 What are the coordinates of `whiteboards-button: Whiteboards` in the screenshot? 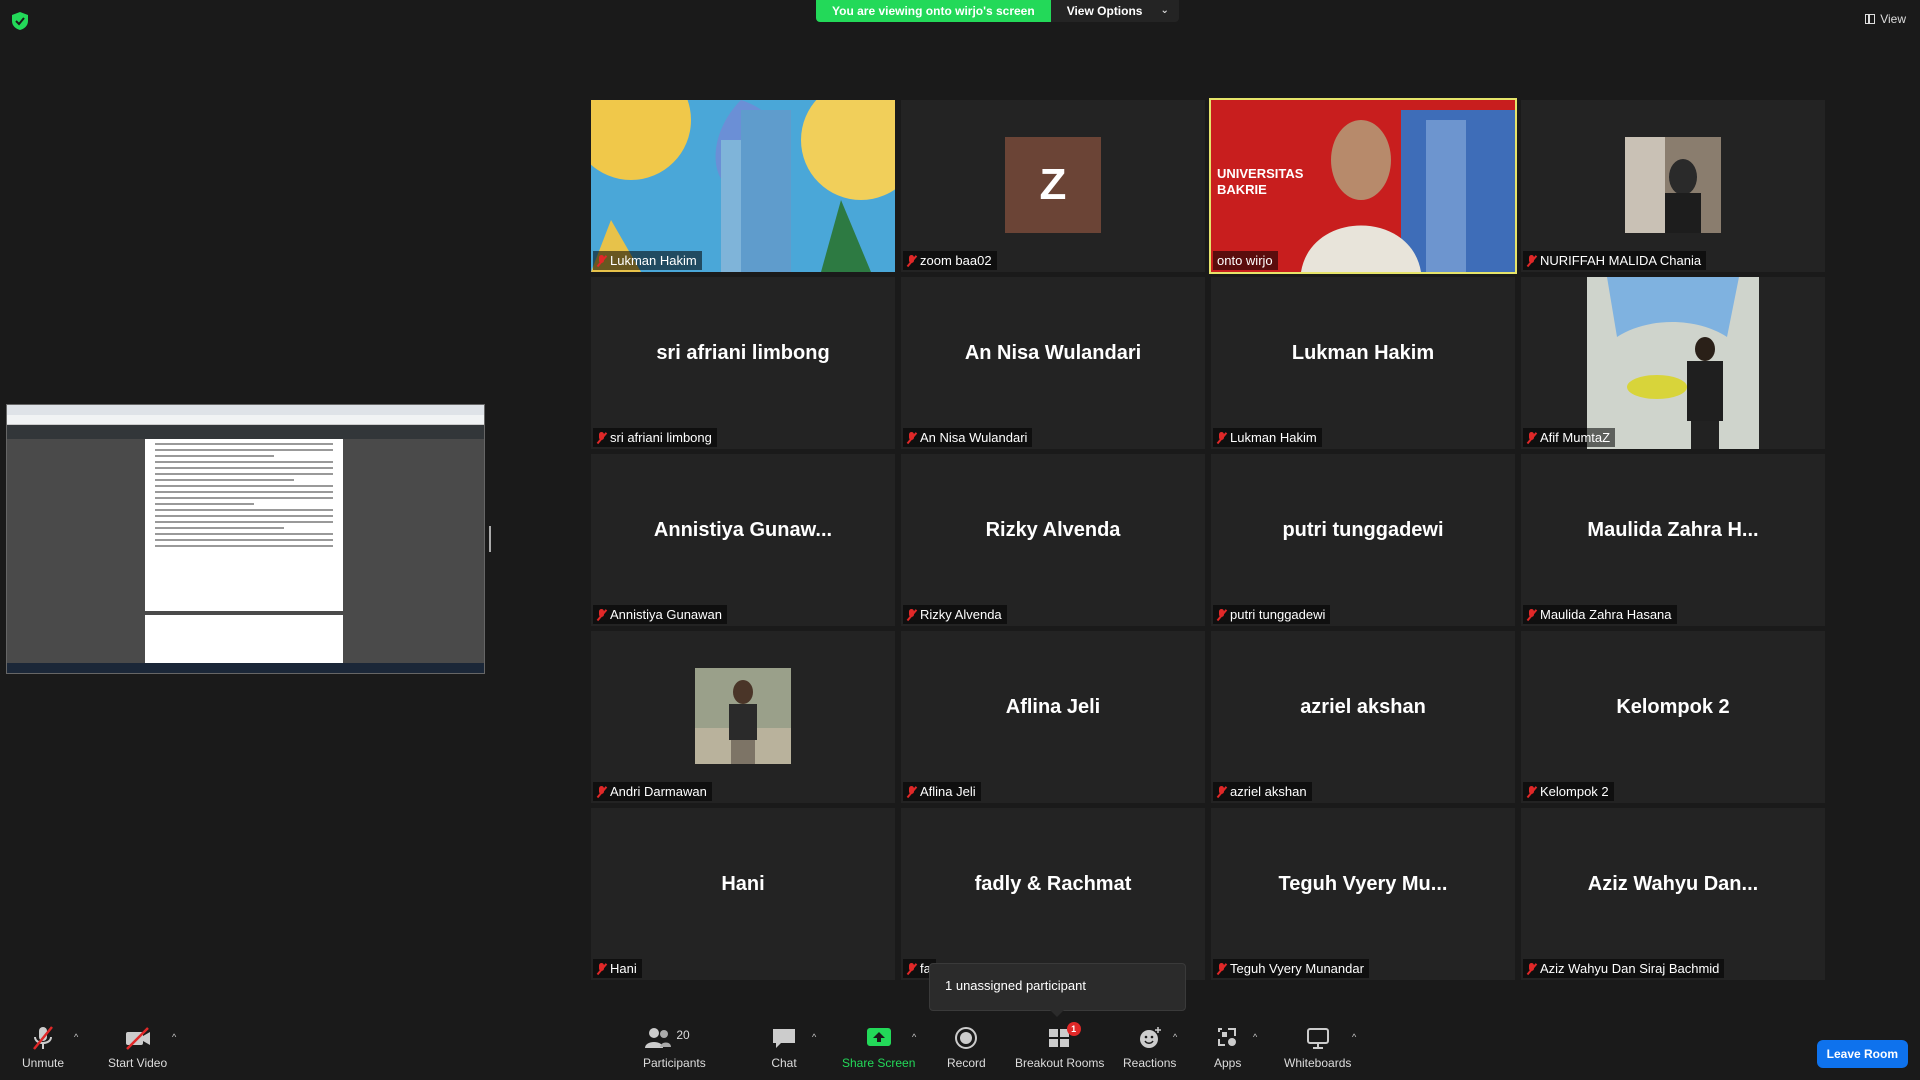 It's located at (1317, 1047).